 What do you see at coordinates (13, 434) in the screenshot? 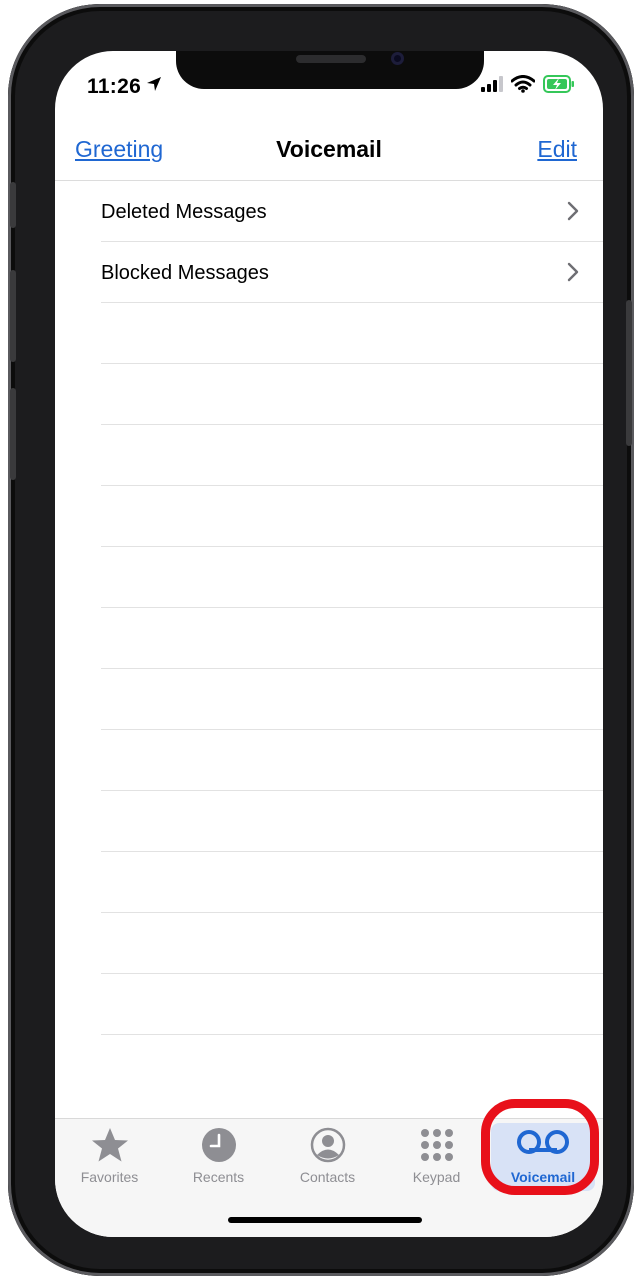
I see `volume-down-button` at bounding box center [13, 434].